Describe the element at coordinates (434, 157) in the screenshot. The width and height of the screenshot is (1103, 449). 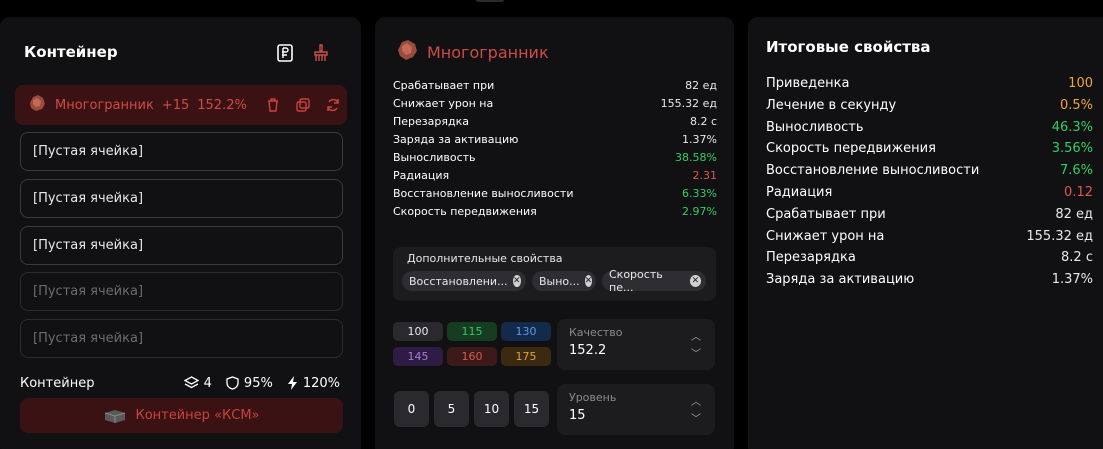
I see `property-name: Выносливость` at that location.